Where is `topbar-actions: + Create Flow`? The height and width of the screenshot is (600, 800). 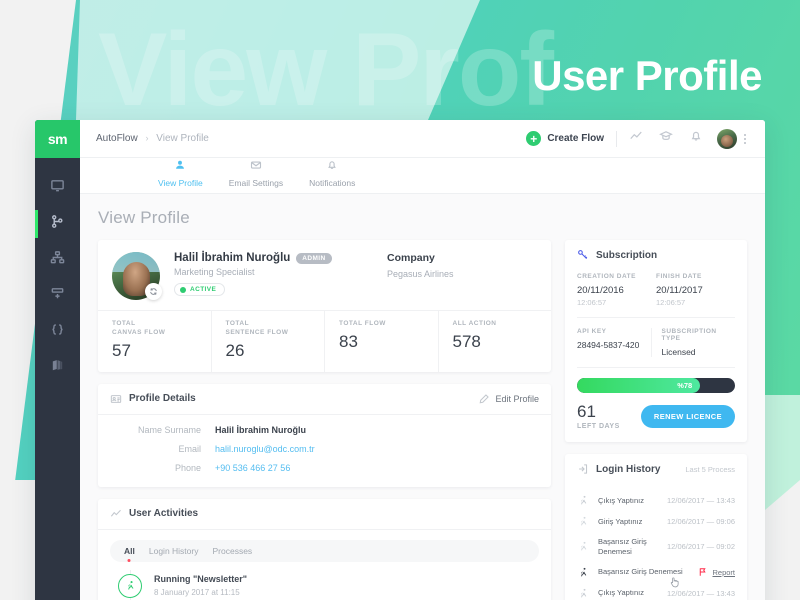 topbar-actions: + Create Flow is located at coordinates (639, 138).